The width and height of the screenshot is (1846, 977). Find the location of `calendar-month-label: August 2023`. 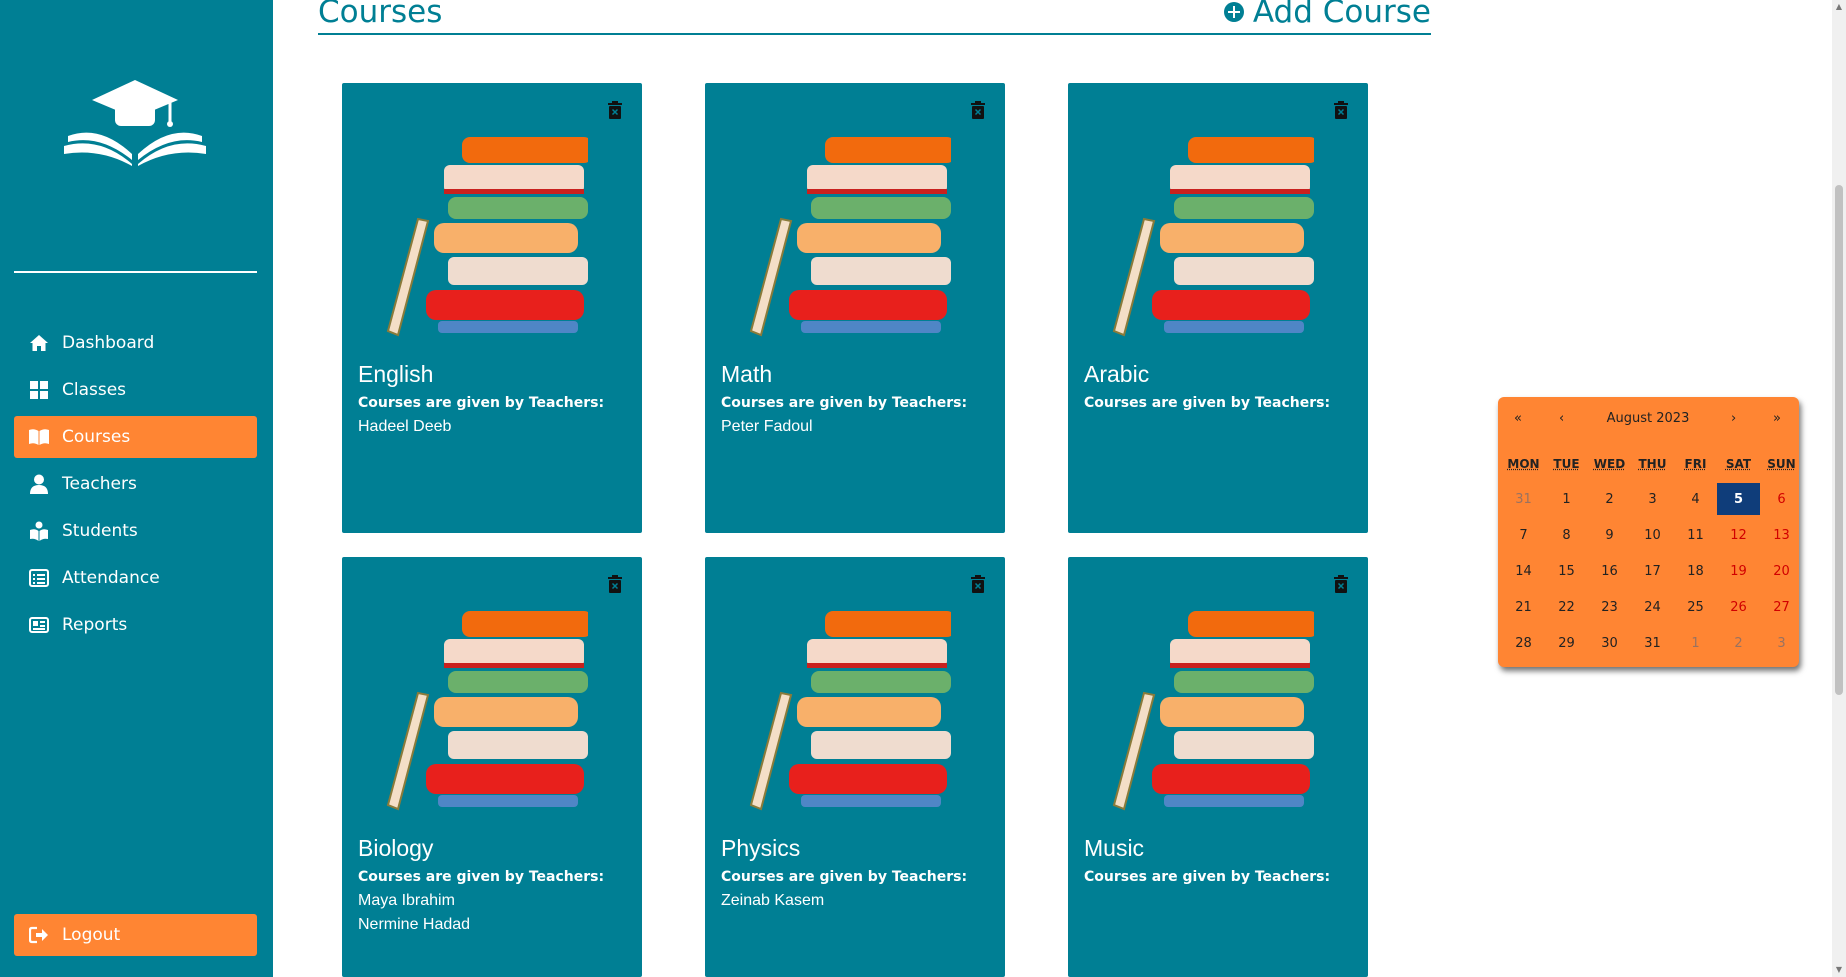

calendar-month-label: August 2023 is located at coordinates (1648, 418).